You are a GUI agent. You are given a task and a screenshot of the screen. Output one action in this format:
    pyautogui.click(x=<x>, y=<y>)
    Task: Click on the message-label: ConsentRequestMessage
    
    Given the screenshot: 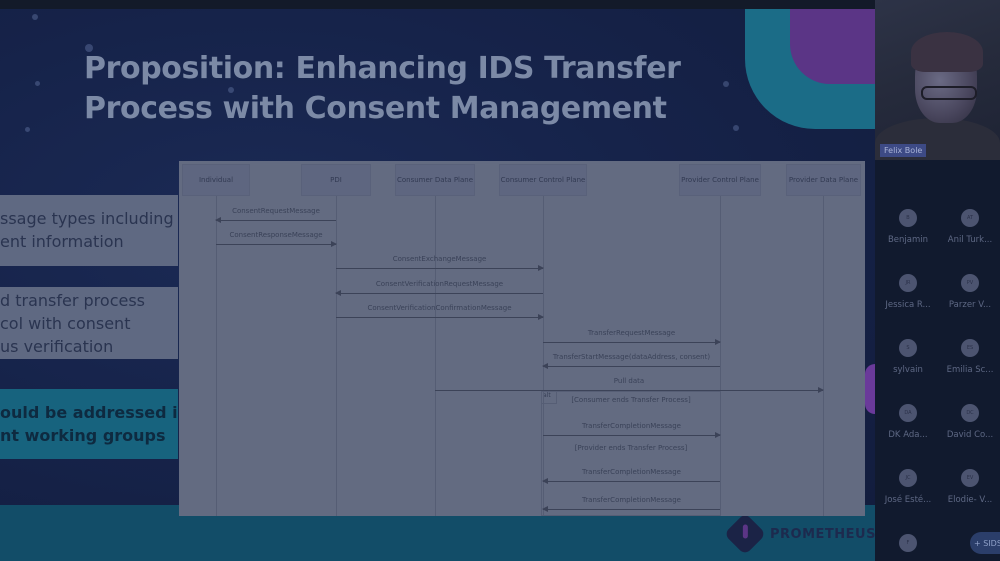 What is the action you would take?
    pyautogui.click(x=276, y=211)
    